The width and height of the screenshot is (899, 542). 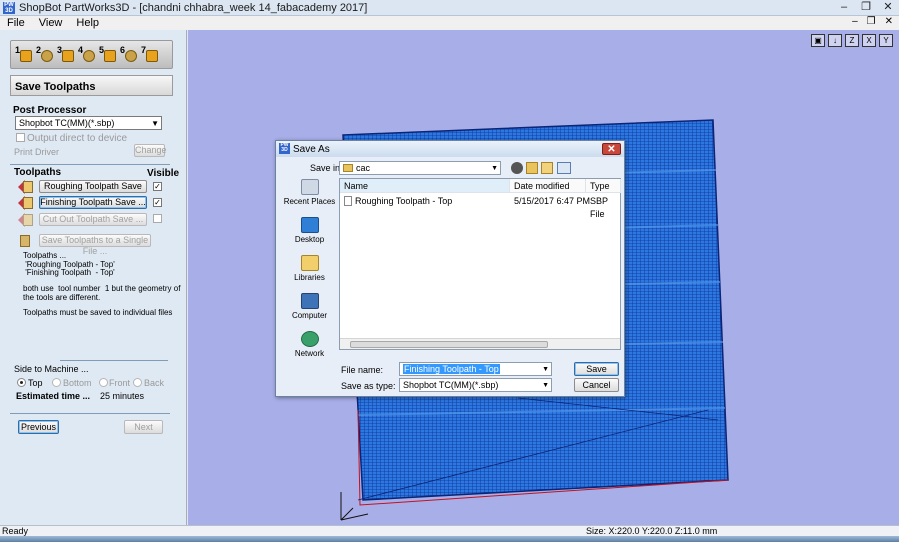 What do you see at coordinates (888, 7) in the screenshot?
I see `close-button: ✕` at bounding box center [888, 7].